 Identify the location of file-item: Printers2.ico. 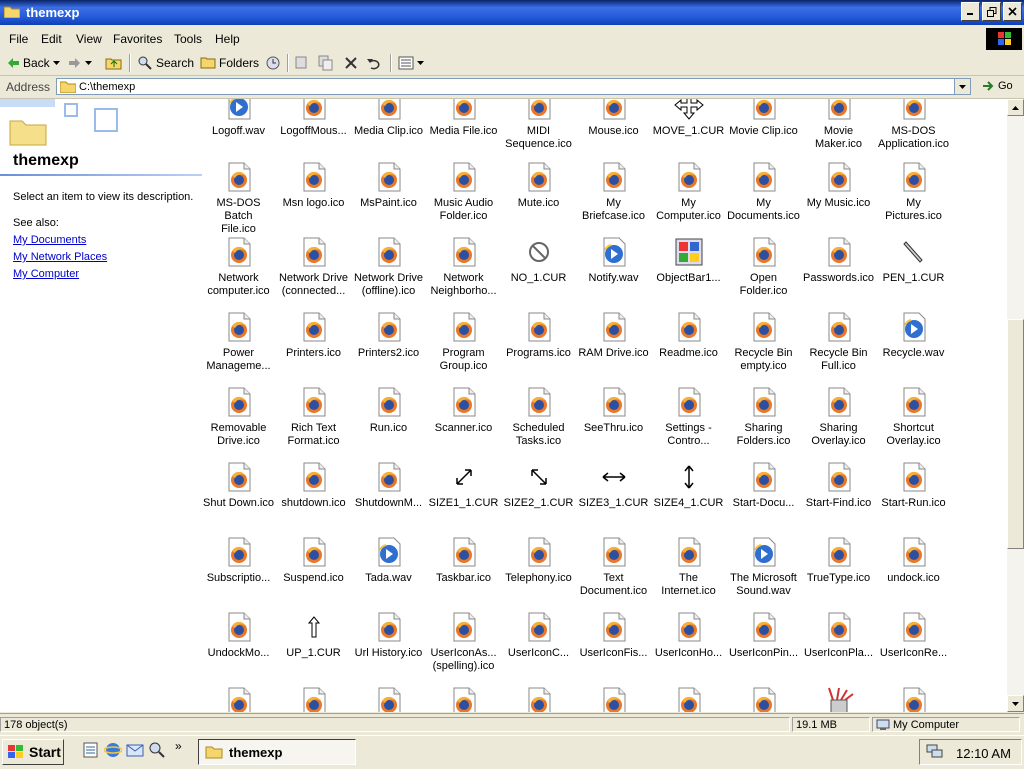
(388, 335).